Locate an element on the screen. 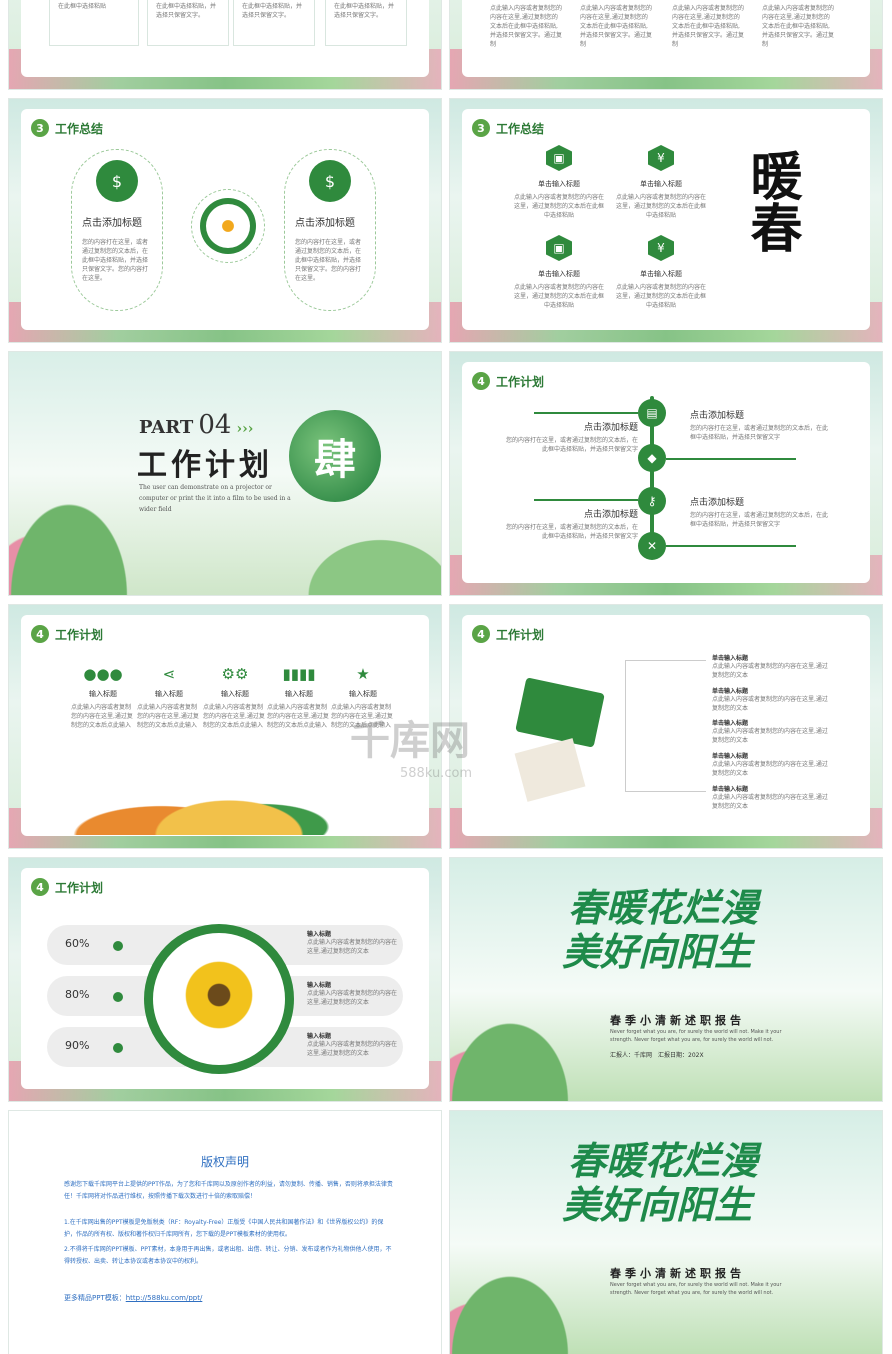  headline-line-2: 美好向阳生 is located at coordinates (657, 951).